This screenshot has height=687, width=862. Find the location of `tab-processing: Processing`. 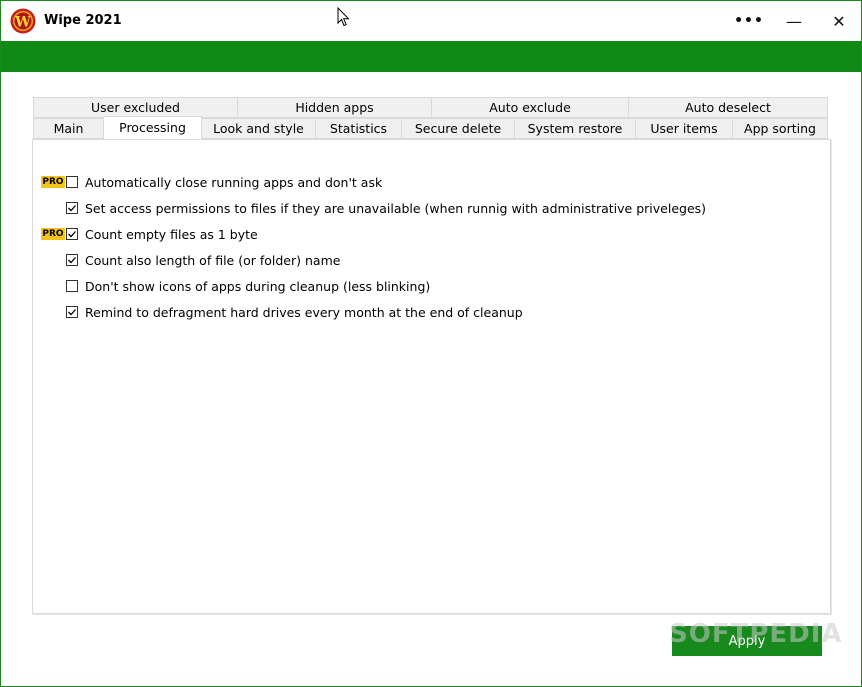

tab-processing: Processing is located at coordinates (153, 127).